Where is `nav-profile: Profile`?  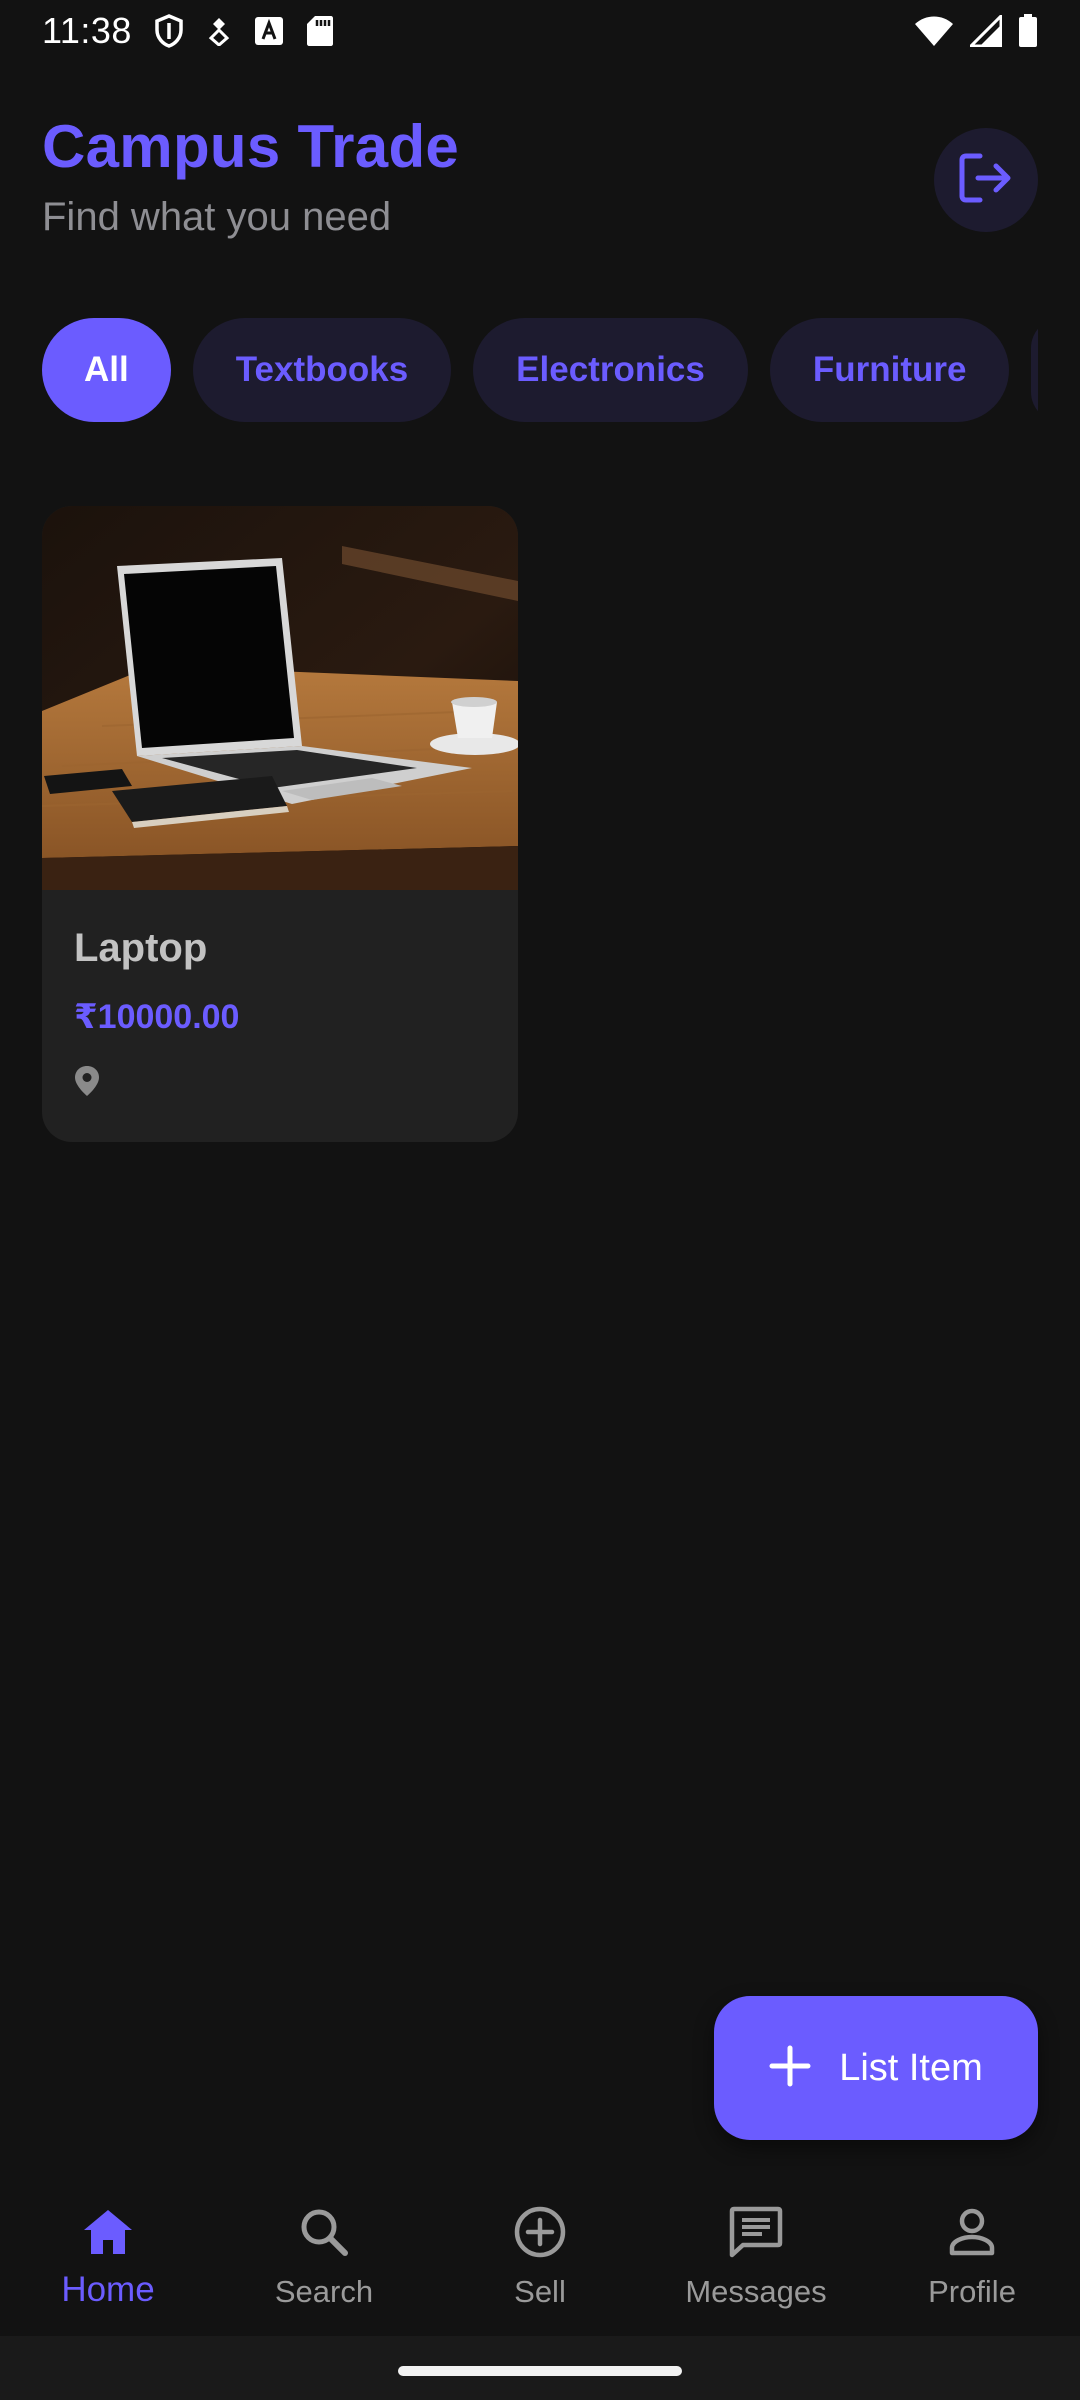
nav-profile: Profile is located at coordinates (972, 2251).